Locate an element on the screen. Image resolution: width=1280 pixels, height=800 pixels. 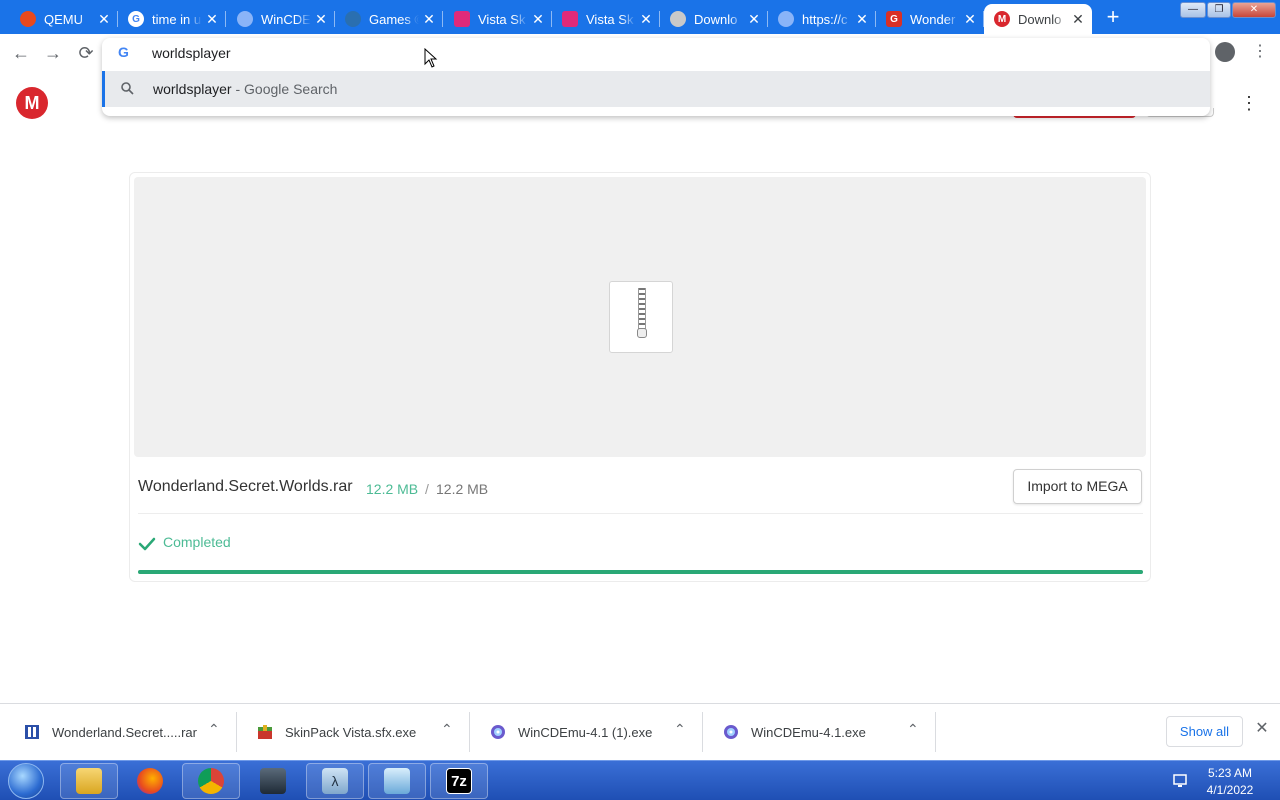
divider is located at coordinates (640, 513).